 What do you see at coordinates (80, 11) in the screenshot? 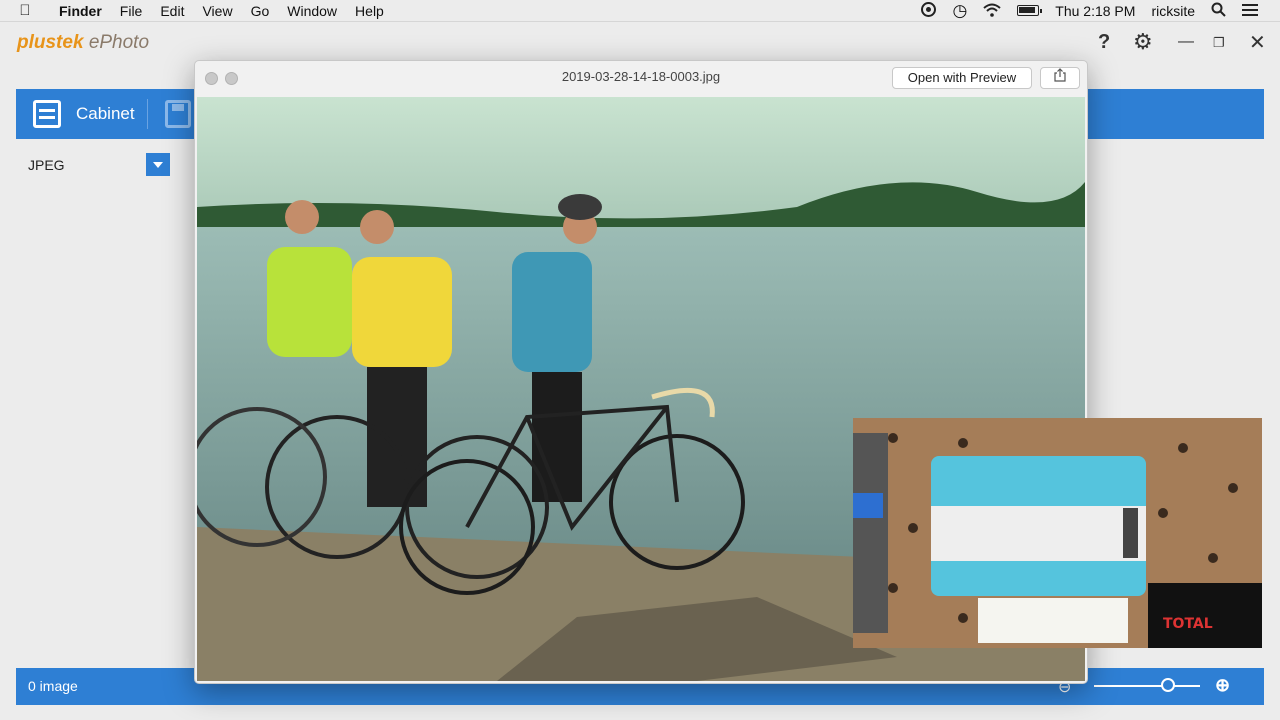
I see `menu-finder: Finder` at bounding box center [80, 11].